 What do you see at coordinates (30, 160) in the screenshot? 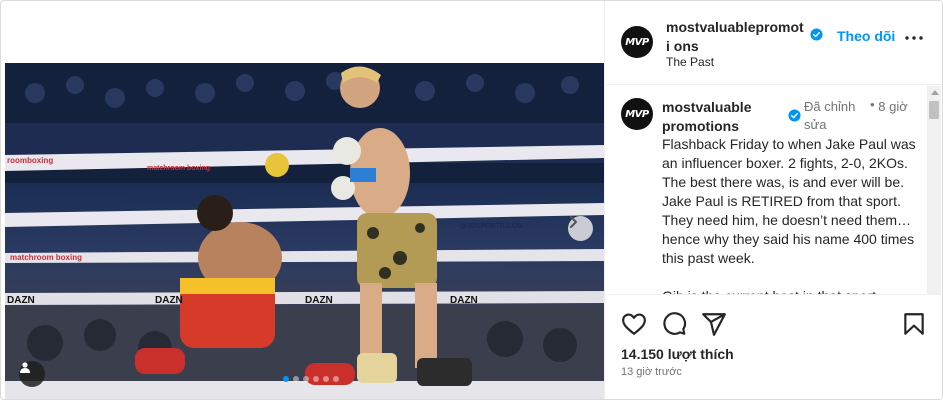
I see `matchroom-left-text: roomboxing` at bounding box center [30, 160].